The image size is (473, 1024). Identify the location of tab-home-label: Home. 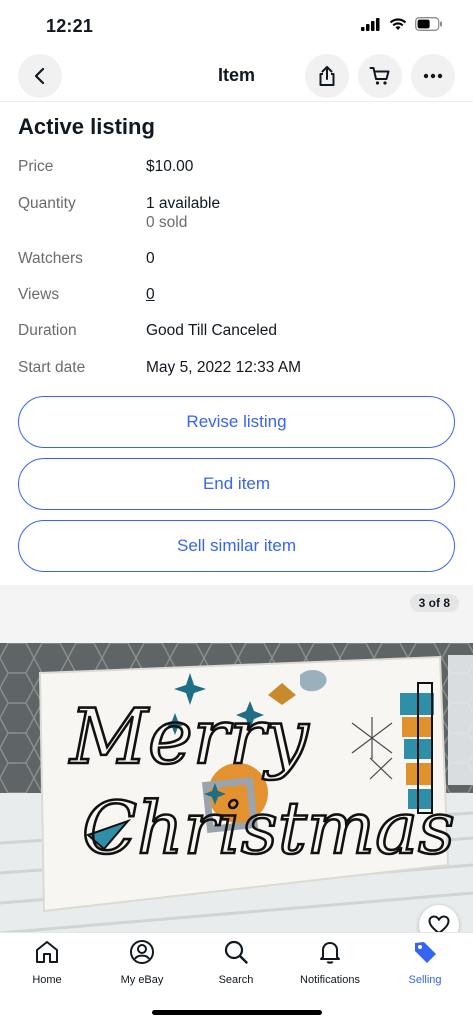
(47, 980).